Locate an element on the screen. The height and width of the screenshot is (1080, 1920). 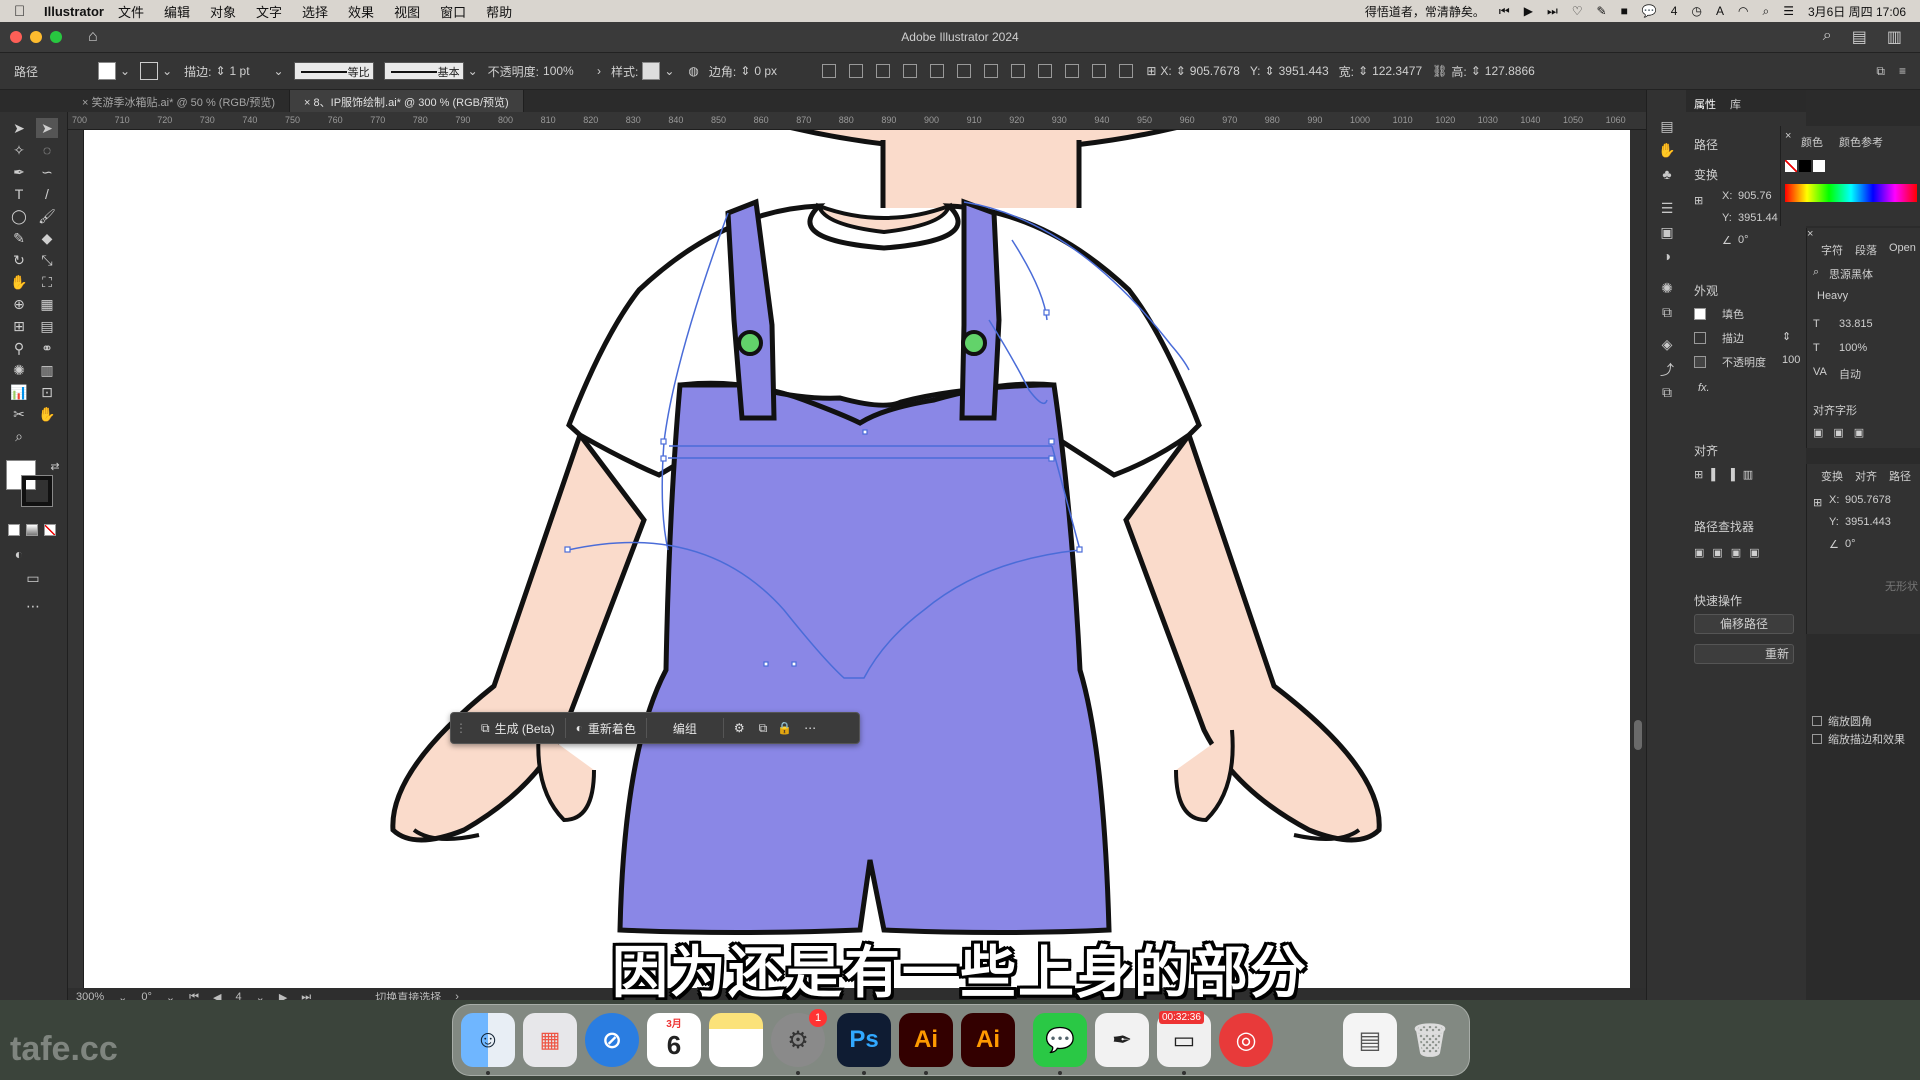
menu-edit: 编辑 is located at coordinates (177, 11).